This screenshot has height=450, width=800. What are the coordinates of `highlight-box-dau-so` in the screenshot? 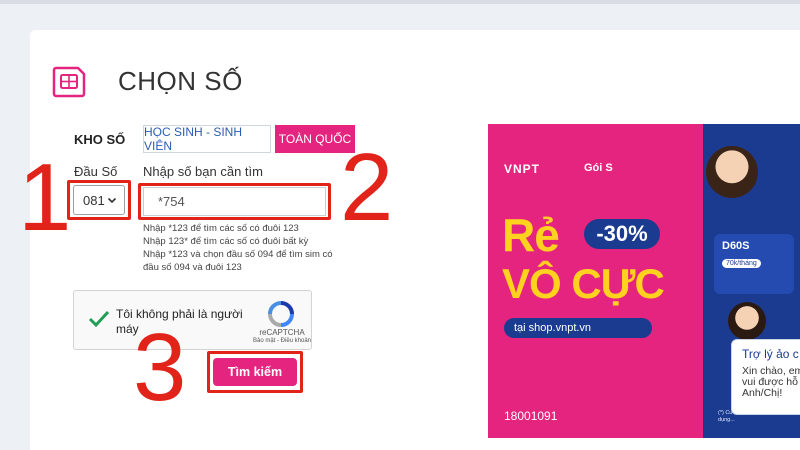 It's located at (99, 200).